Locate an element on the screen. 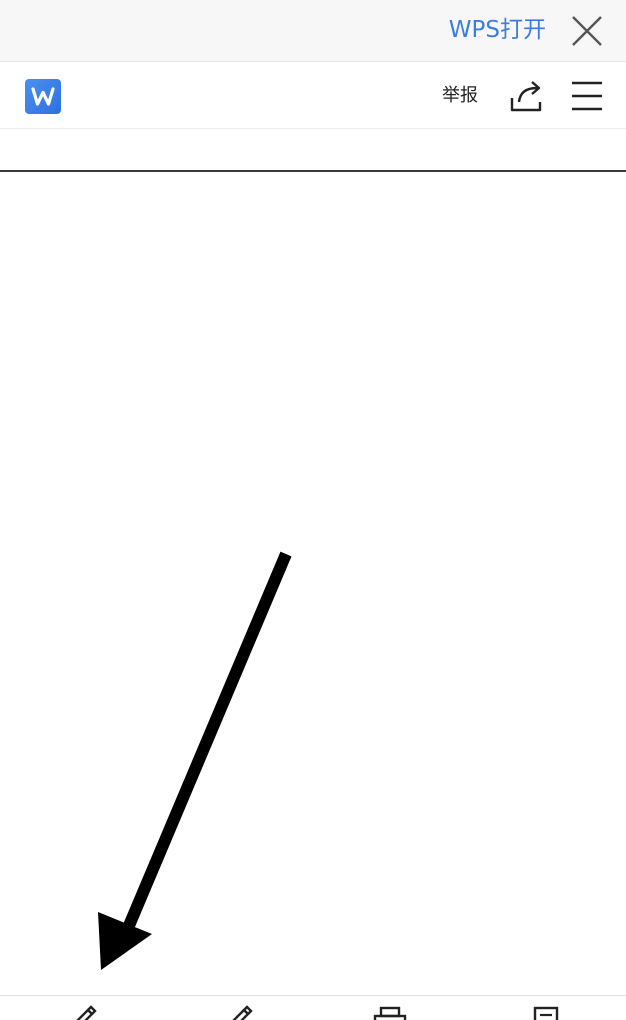 The image size is (626, 1020). document-top-border is located at coordinates (313, 171).